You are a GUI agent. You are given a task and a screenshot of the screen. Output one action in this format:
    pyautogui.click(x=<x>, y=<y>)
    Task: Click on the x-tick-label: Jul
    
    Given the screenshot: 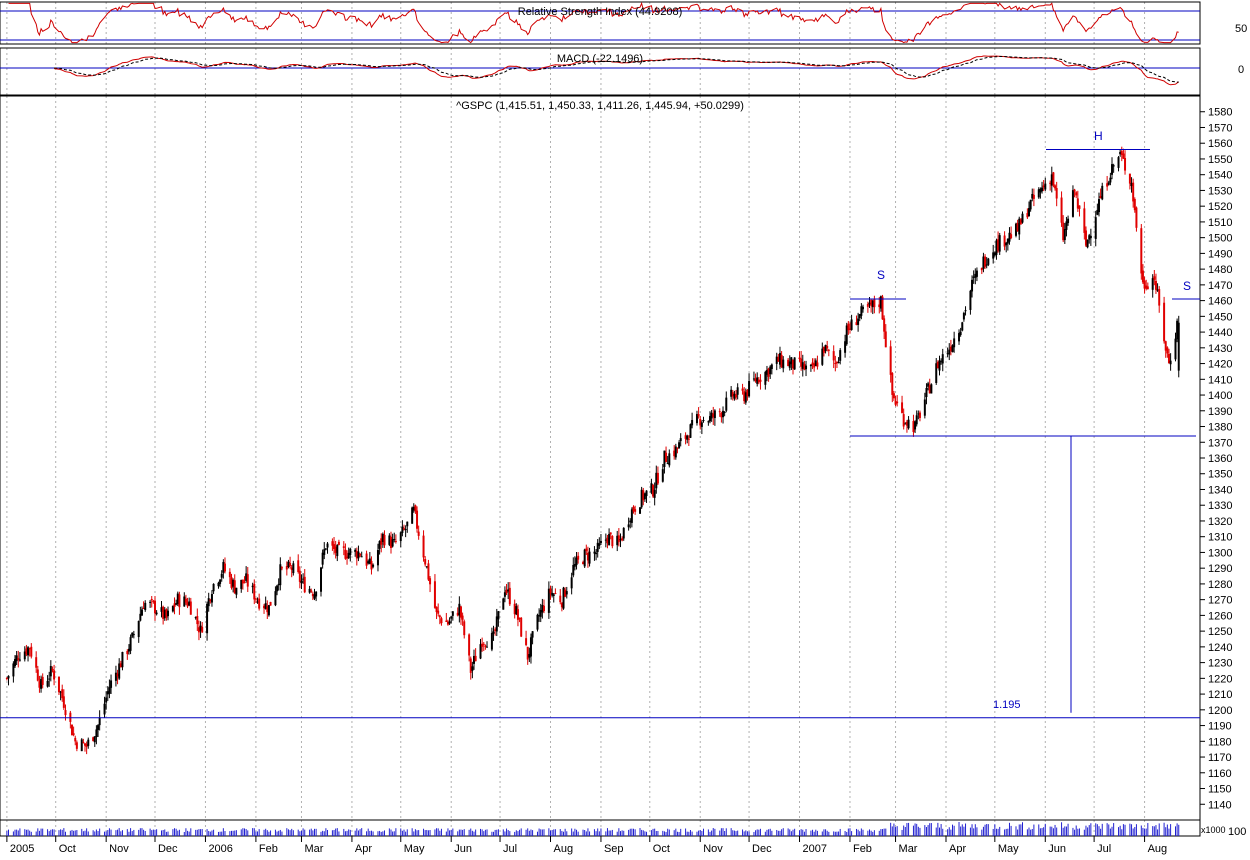 What is the action you would take?
    pyautogui.click(x=1104, y=849)
    